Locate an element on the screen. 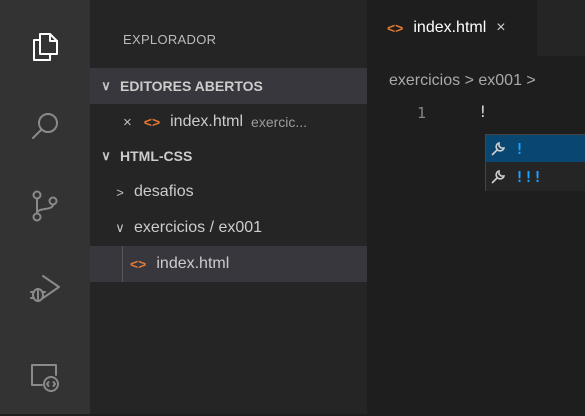  tab-bar: <> index.html × is located at coordinates (476, 28).